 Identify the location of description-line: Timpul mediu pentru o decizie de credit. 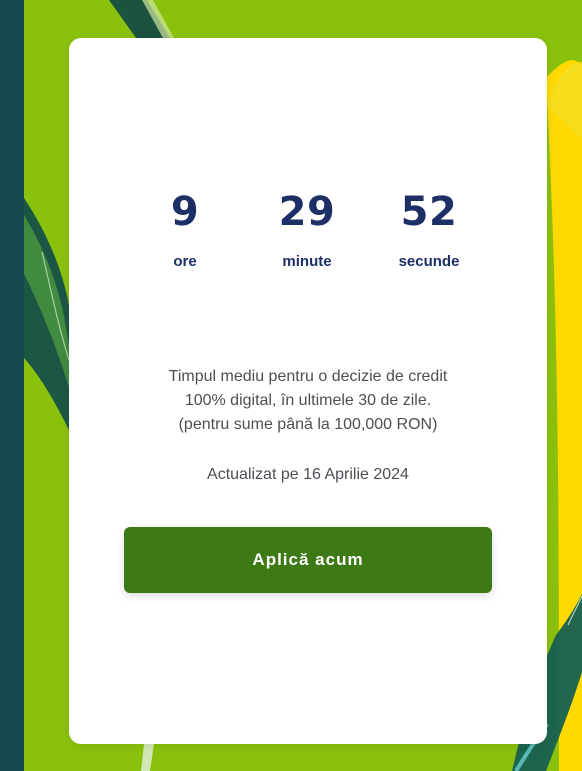
(308, 376).